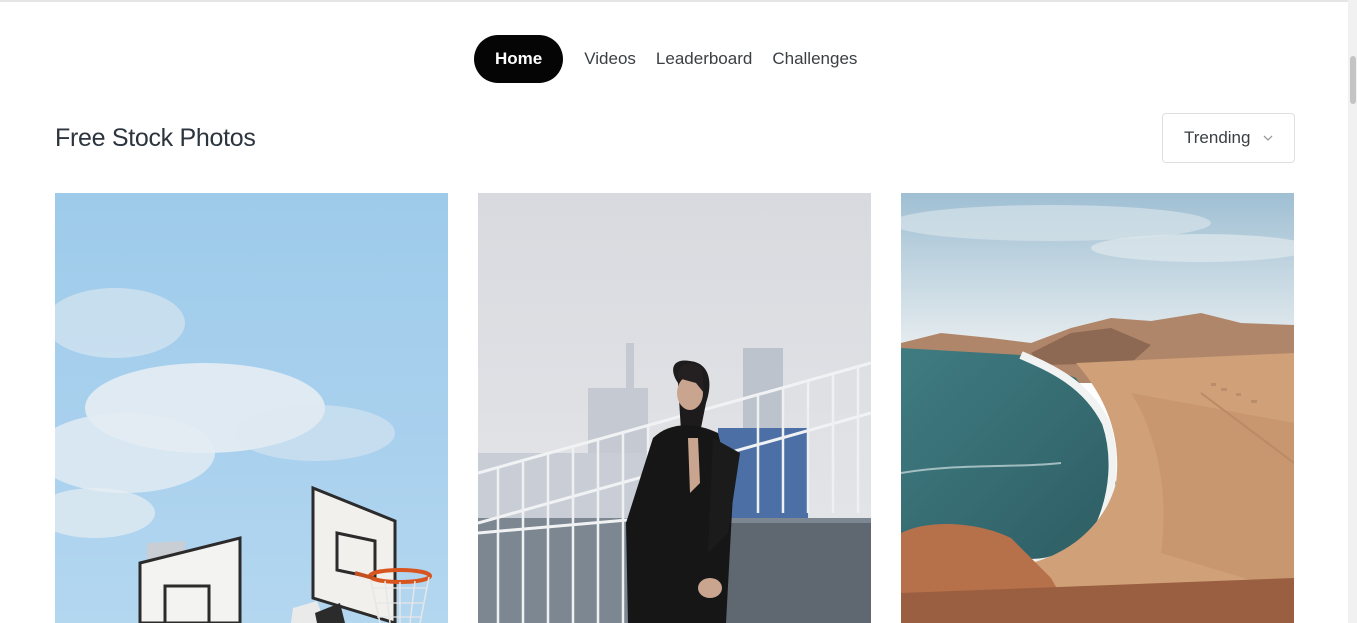 The image size is (1357, 623). Describe the element at coordinates (1217, 137) in the screenshot. I see `sort-selected-label: Trending` at that location.